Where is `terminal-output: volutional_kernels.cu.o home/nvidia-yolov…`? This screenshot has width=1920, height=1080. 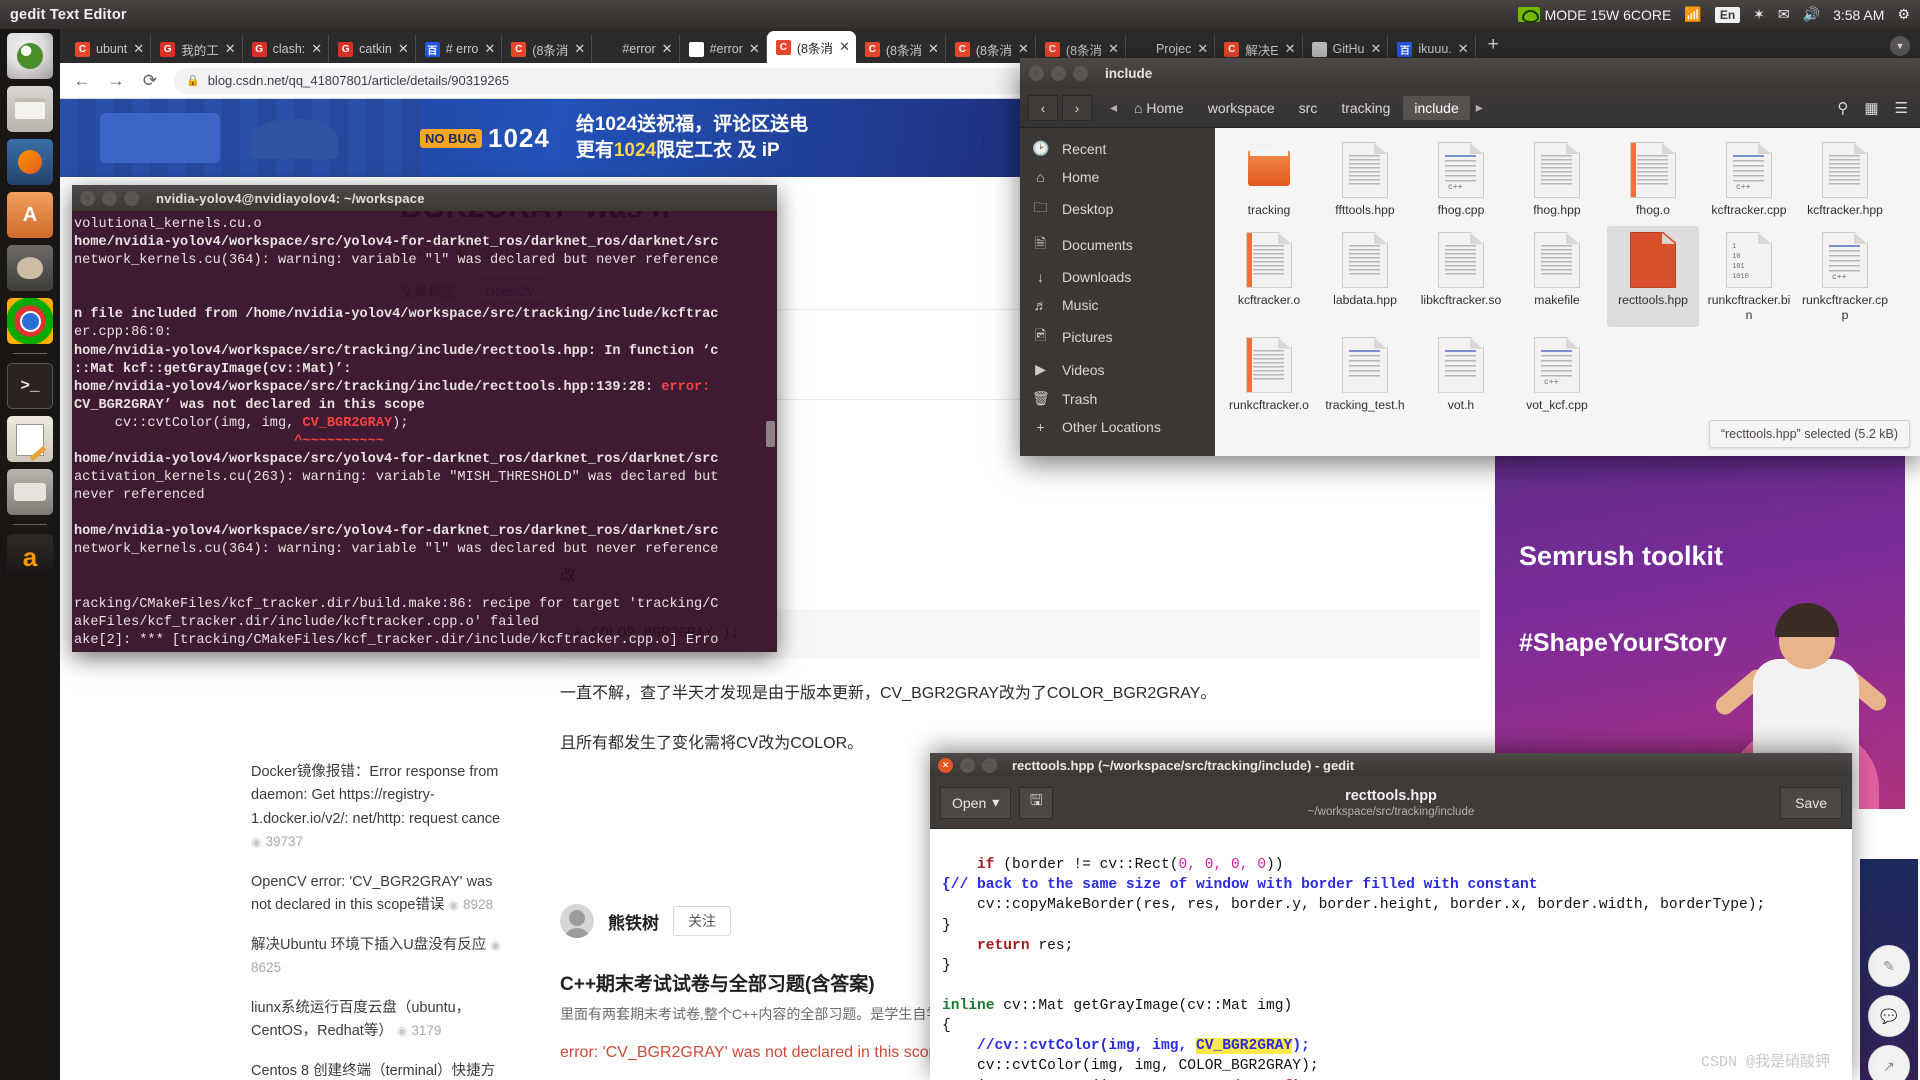
terminal-output: volutional_kernels.cu.o home/nvidia-yolov… is located at coordinates (424, 431).